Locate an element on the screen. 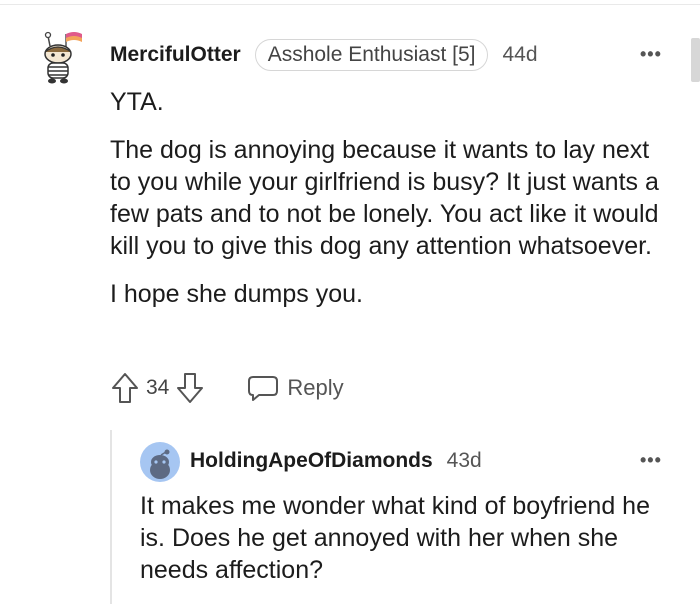 The width and height of the screenshot is (700, 604). reply-age: 43d is located at coordinates (464, 460).